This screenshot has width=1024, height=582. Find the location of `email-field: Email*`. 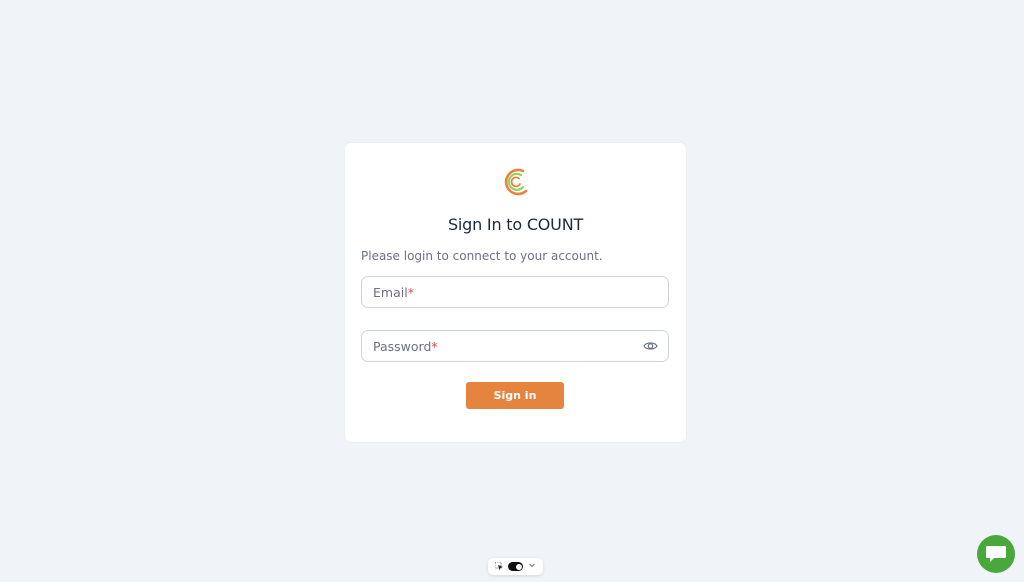

email-field: Email* is located at coordinates (515, 292).